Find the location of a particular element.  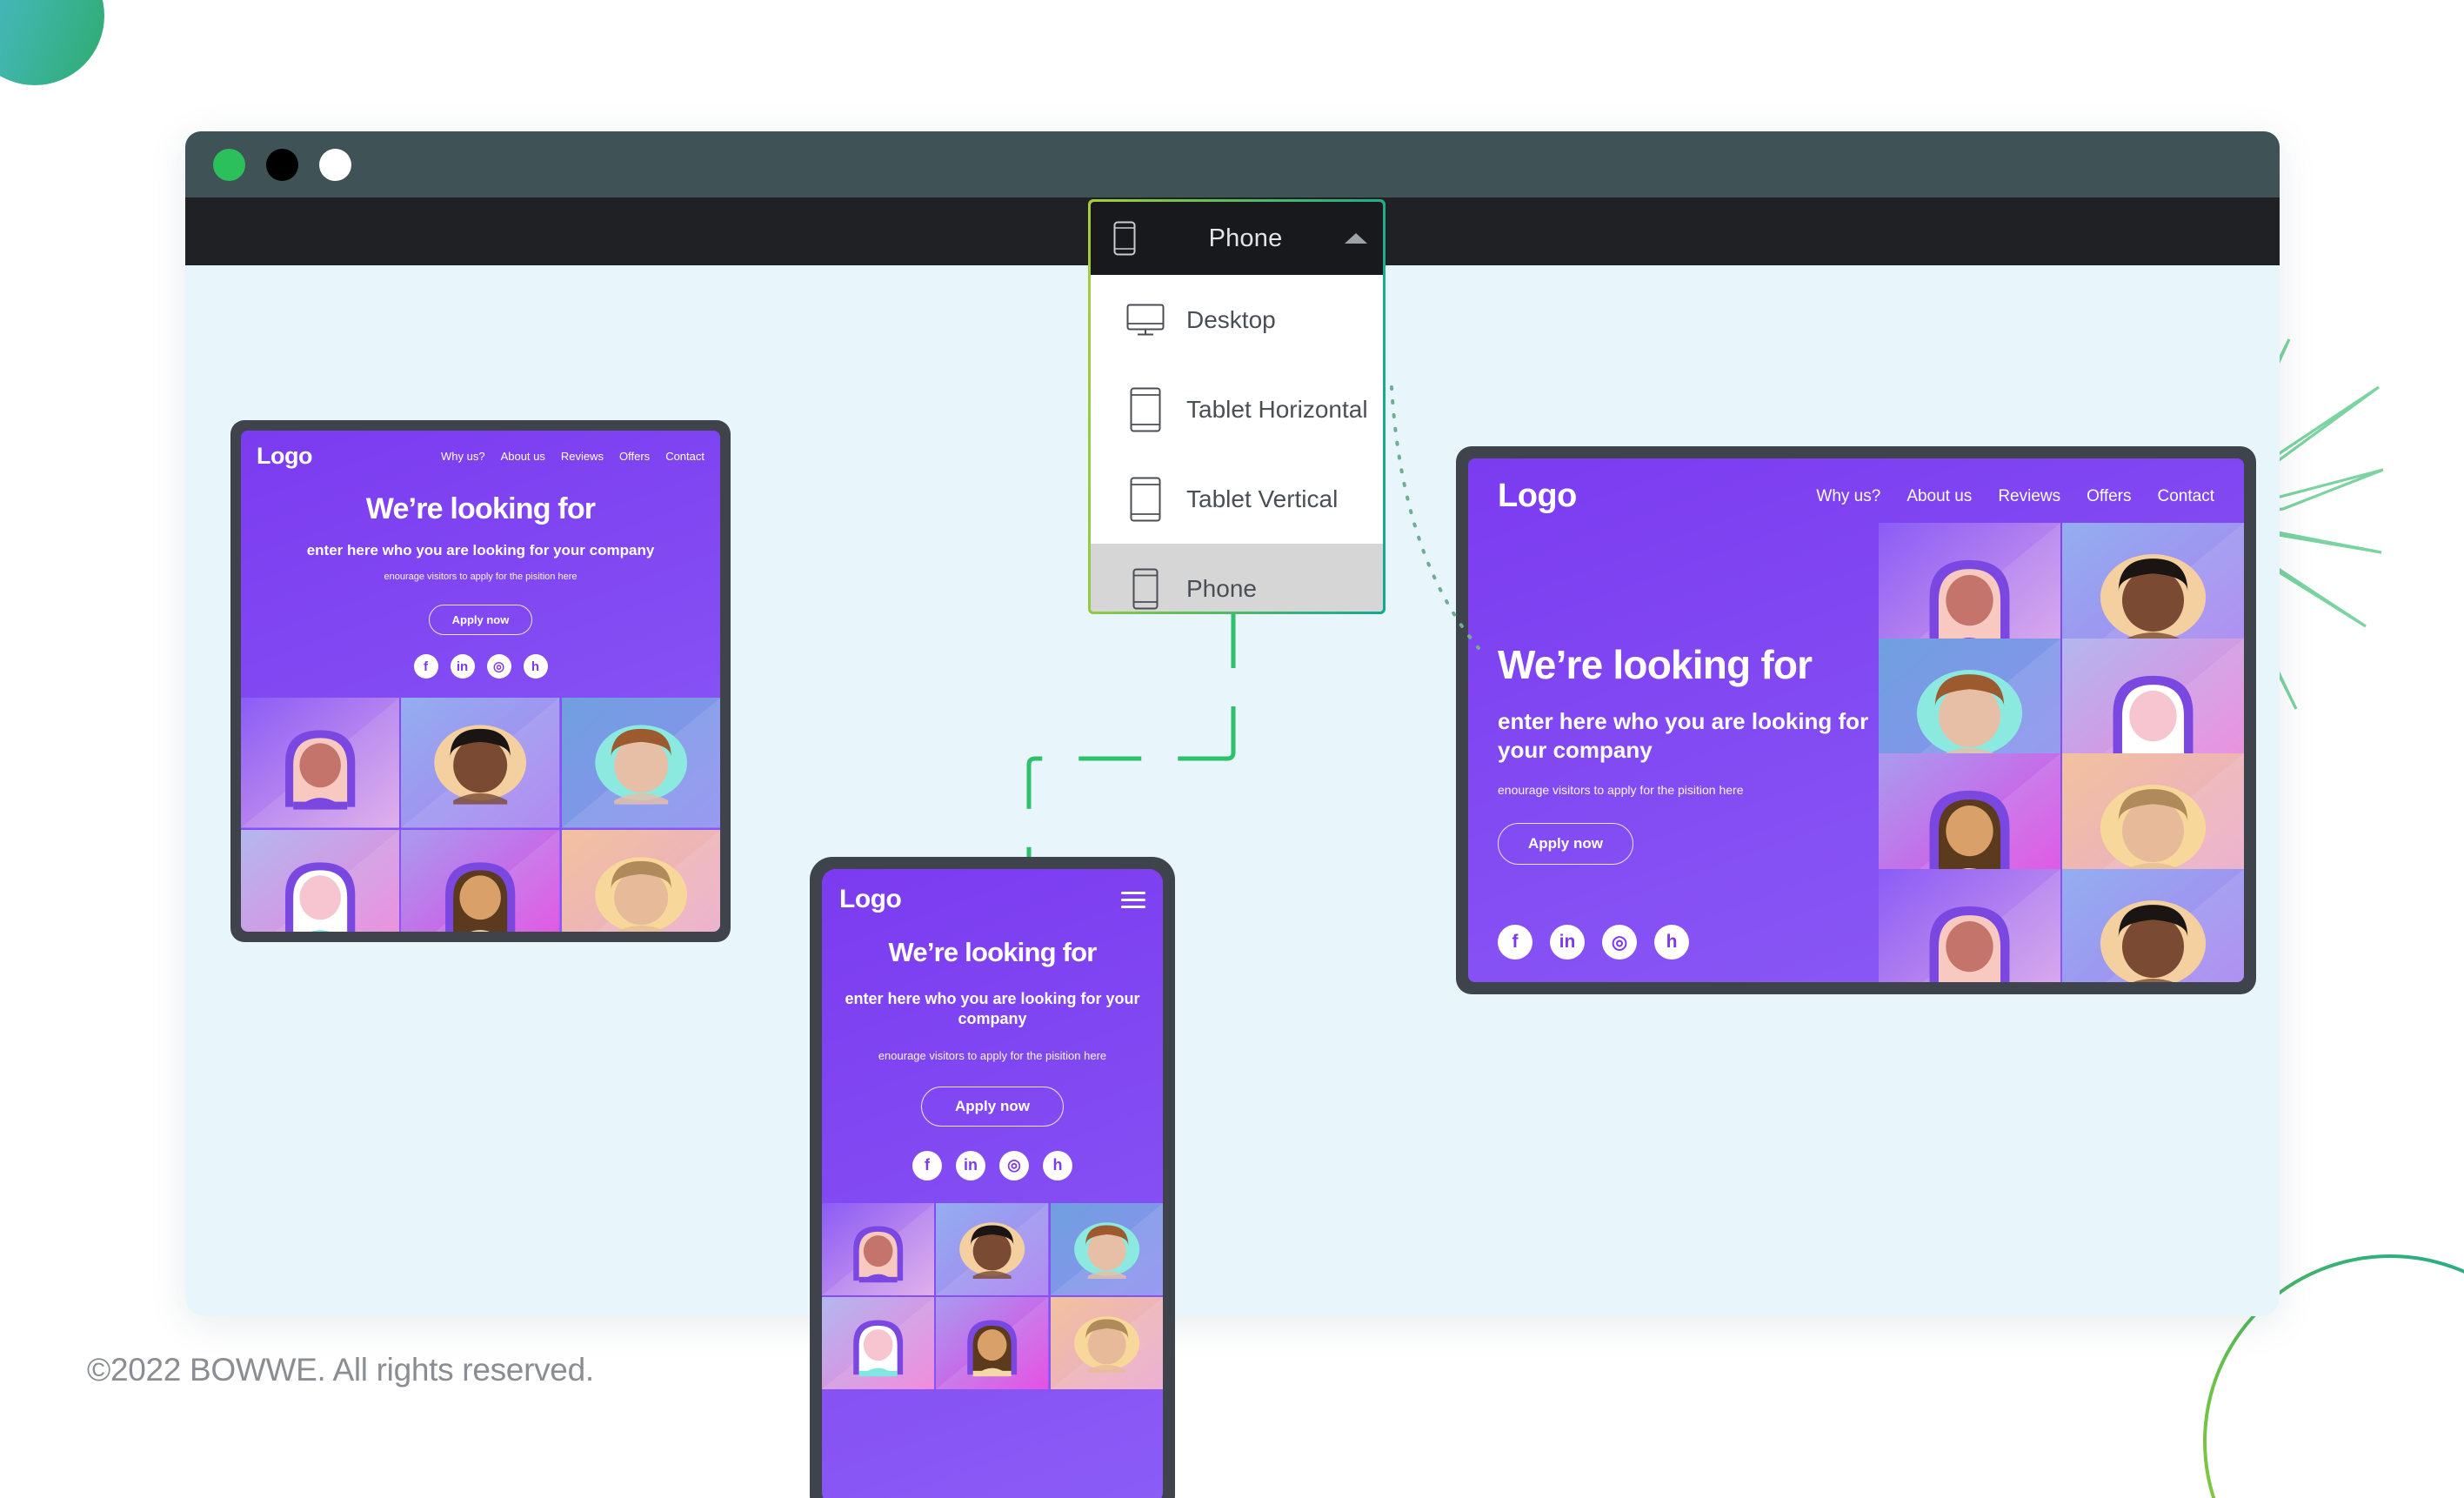

copyright-text: ©2022 BOWWE. All rights reserved. is located at coordinates (340, 1370).